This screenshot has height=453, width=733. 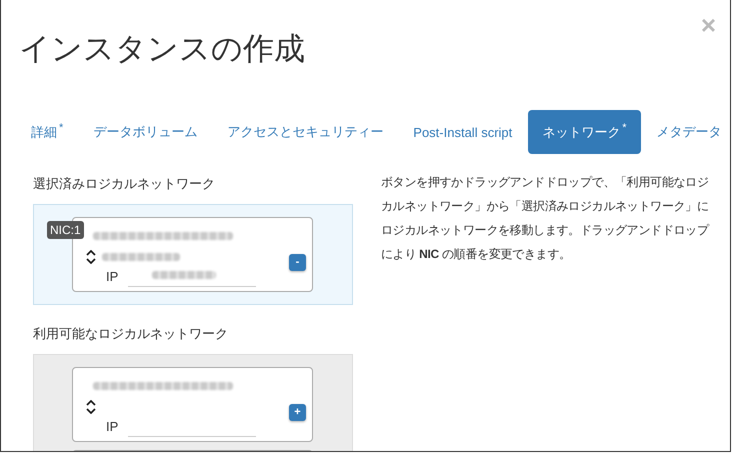 I want to click on modal-title: インスタンスの作成, so click(x=162, y=49).